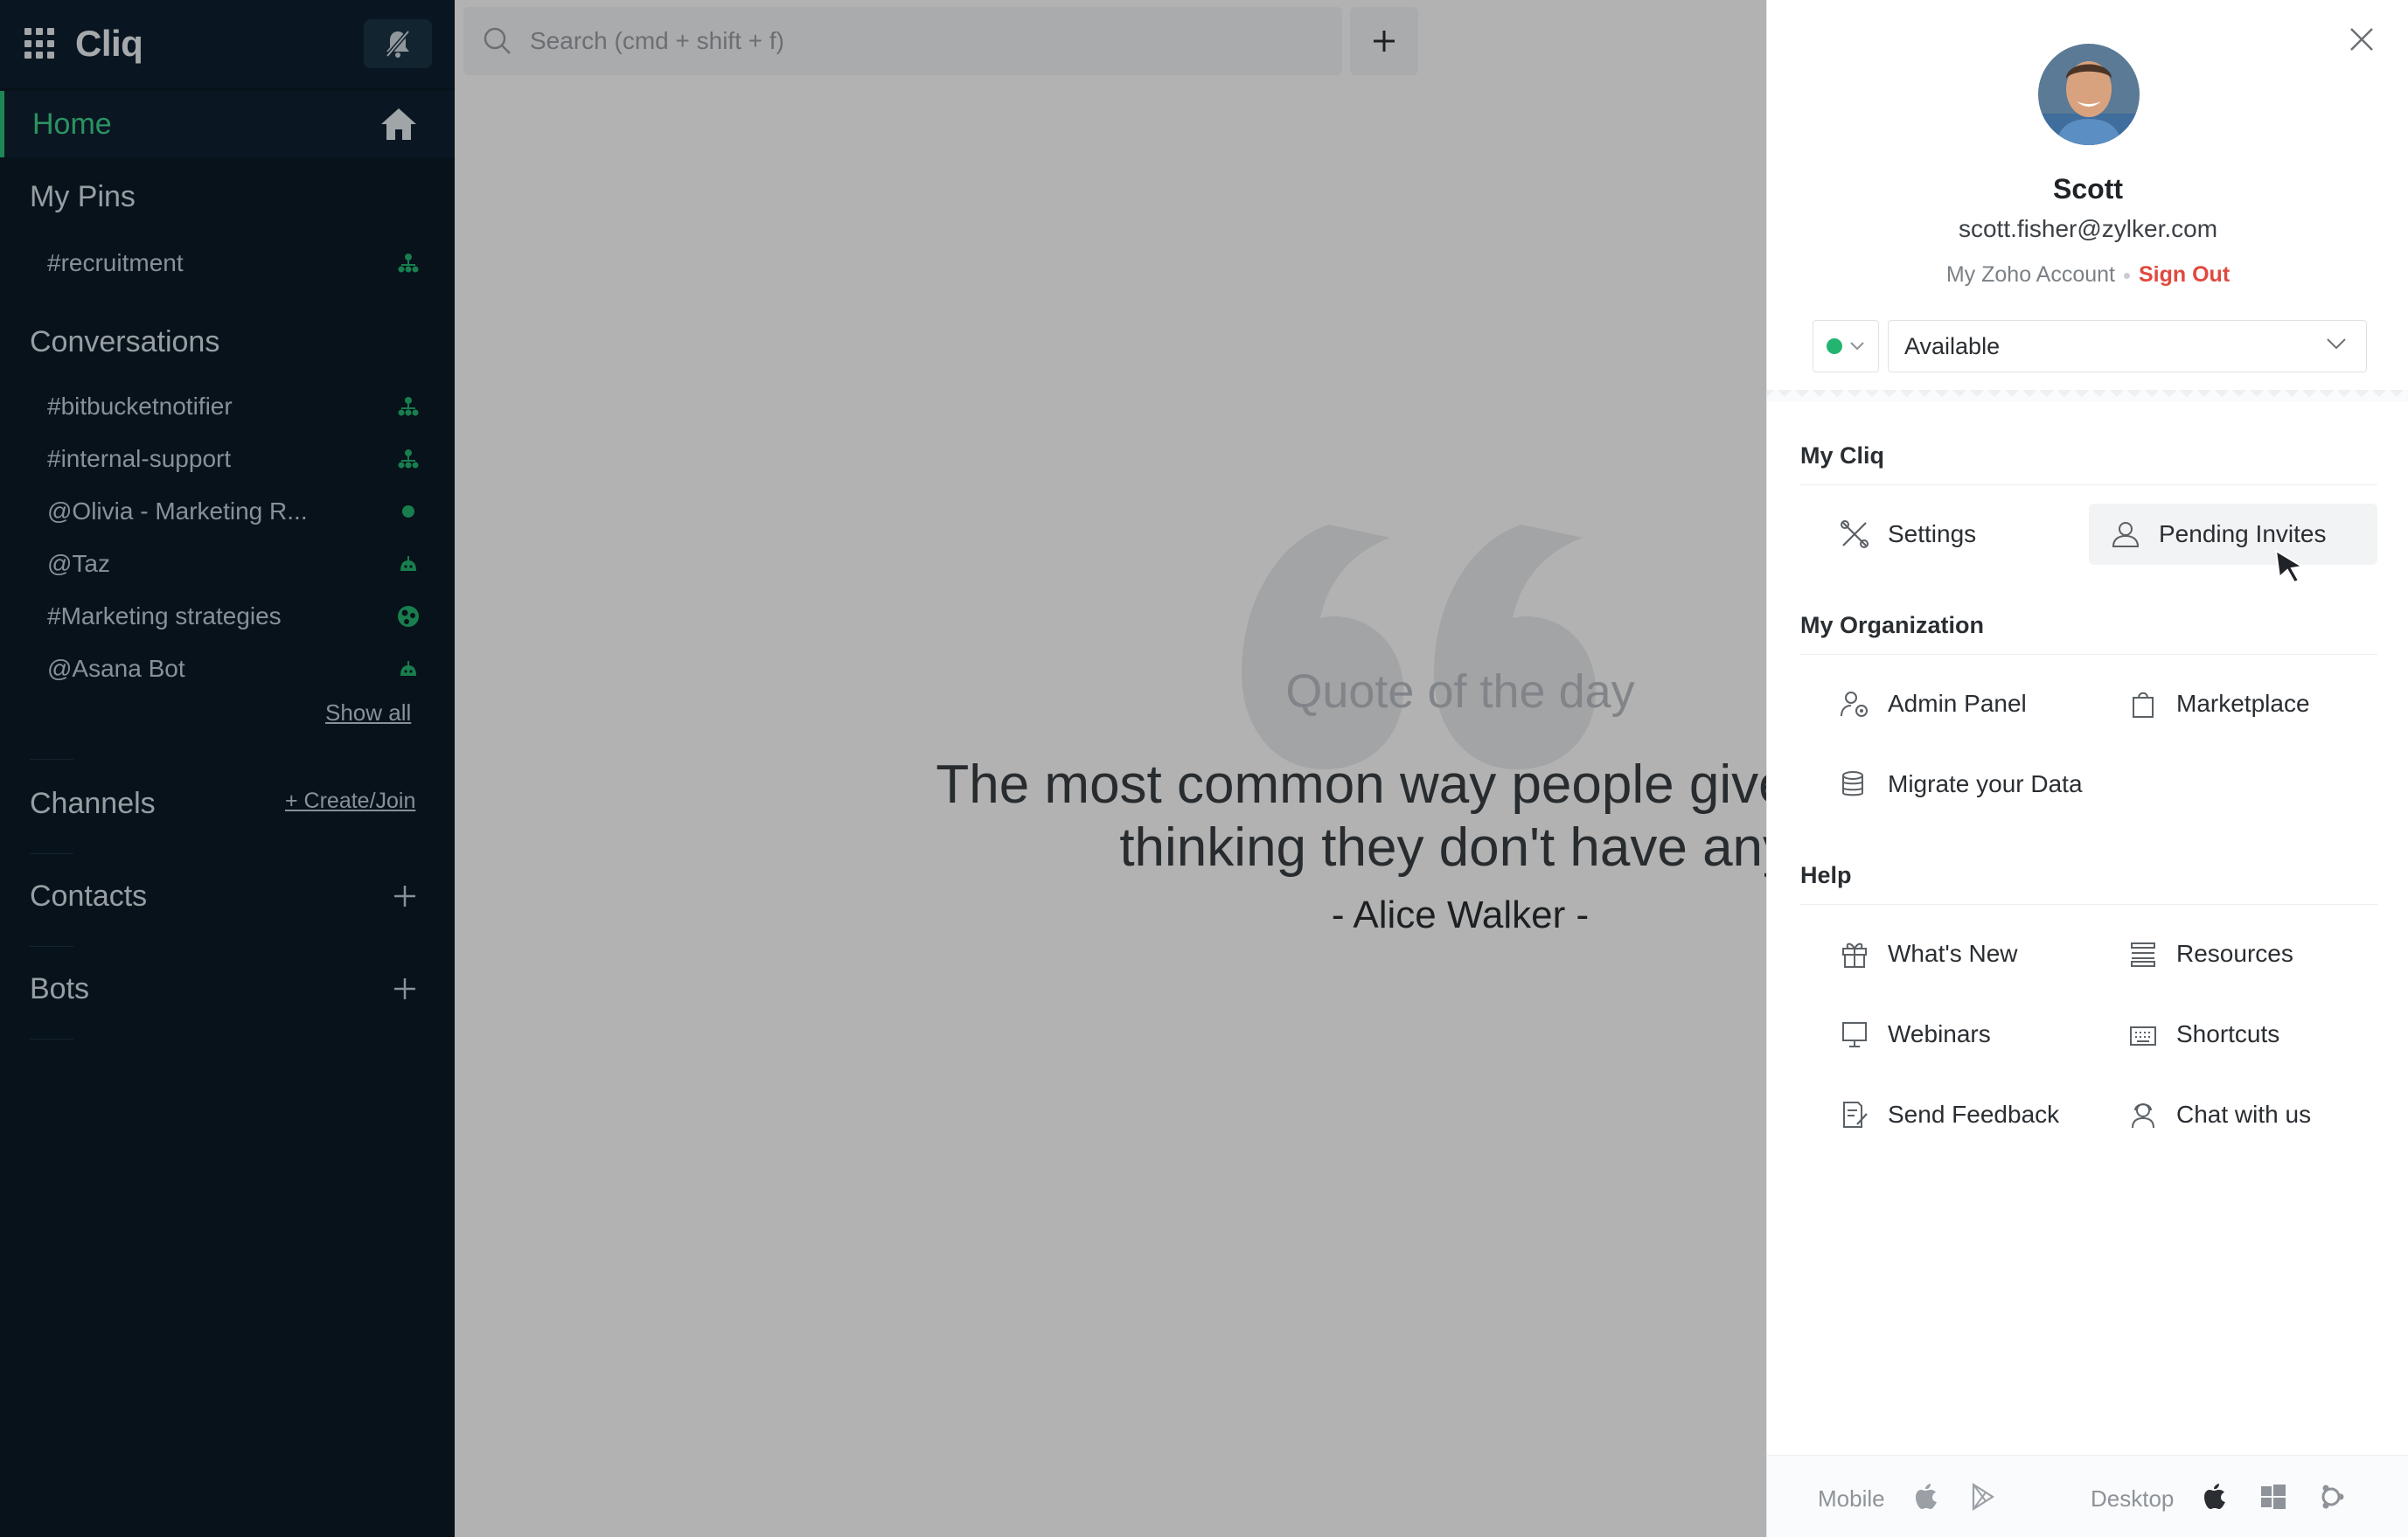 This screenshot has width=2408, height=1537. Describe the element at coordinates (124, 342) in the screenshot. I see `conversations-title: Conversations` at that location.